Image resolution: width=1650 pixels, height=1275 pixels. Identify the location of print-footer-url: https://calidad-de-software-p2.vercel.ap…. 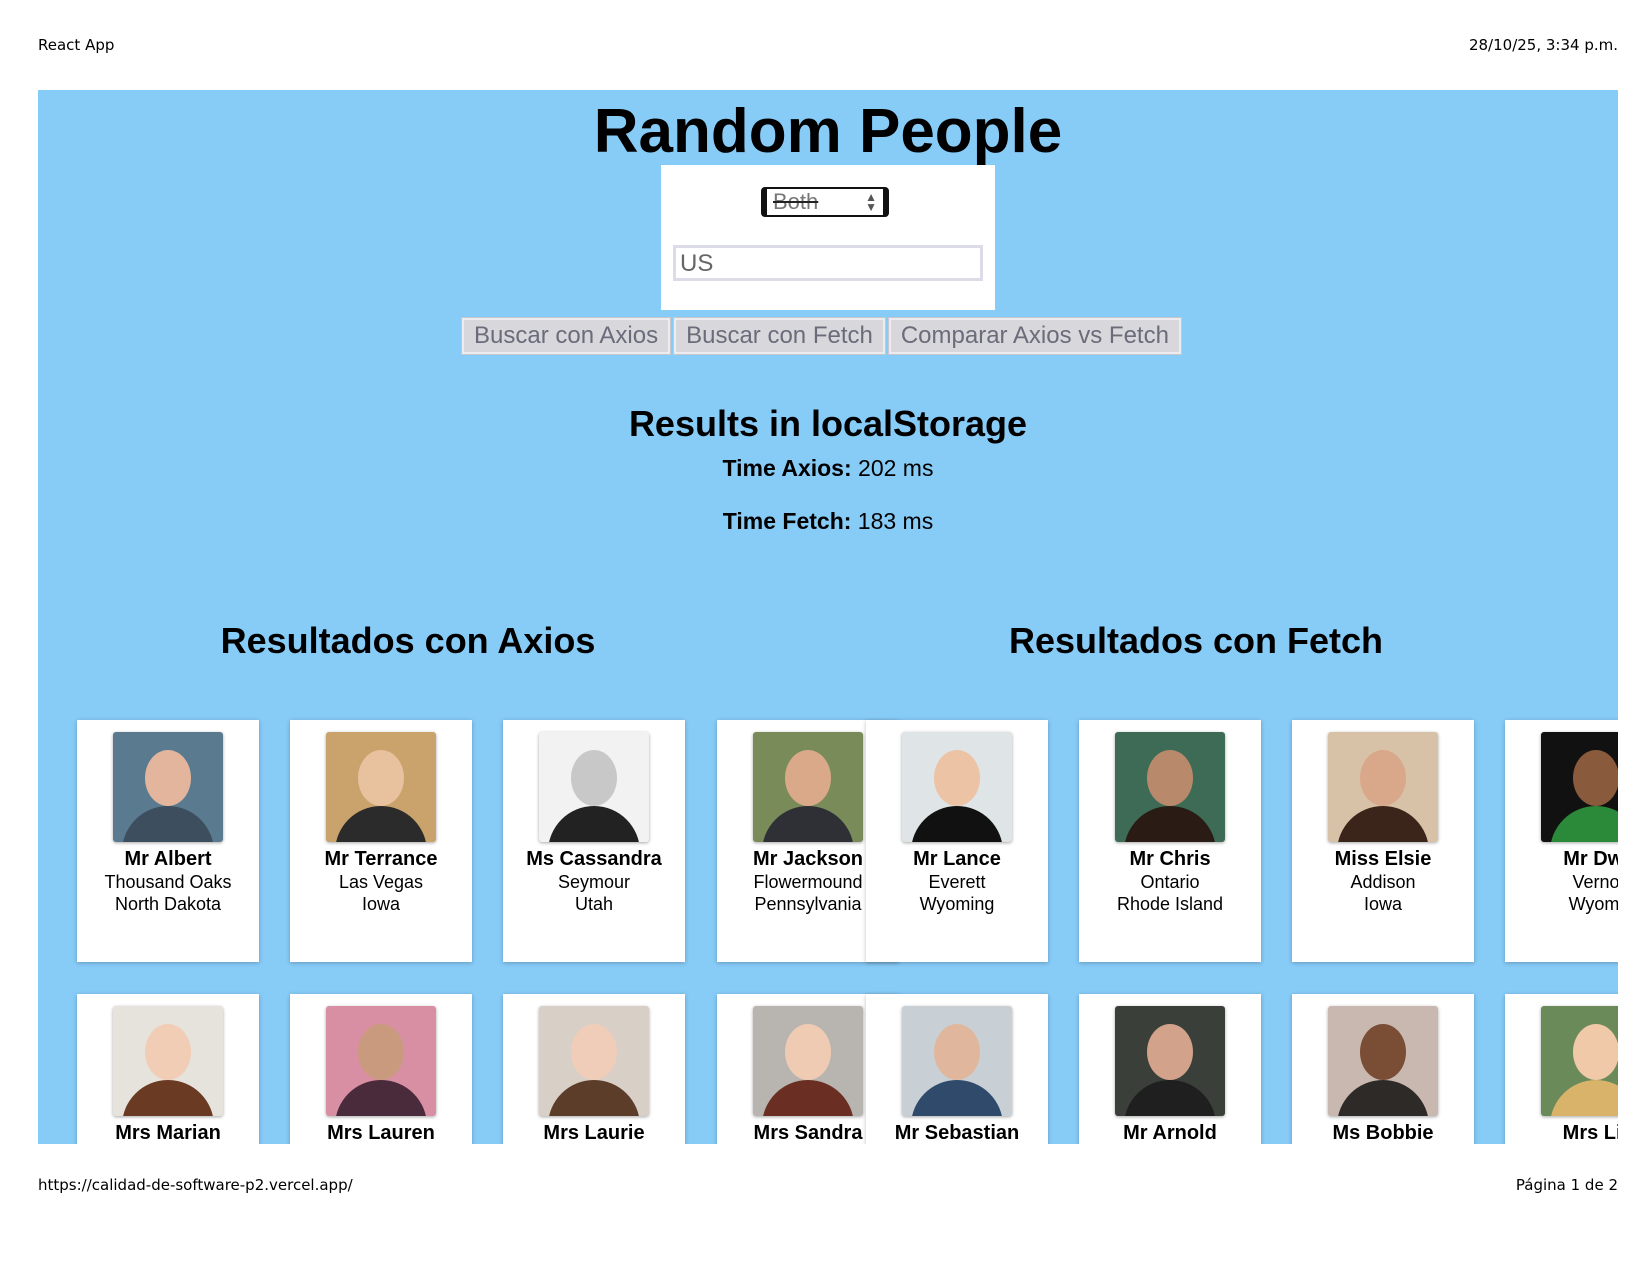
(195, 1185).